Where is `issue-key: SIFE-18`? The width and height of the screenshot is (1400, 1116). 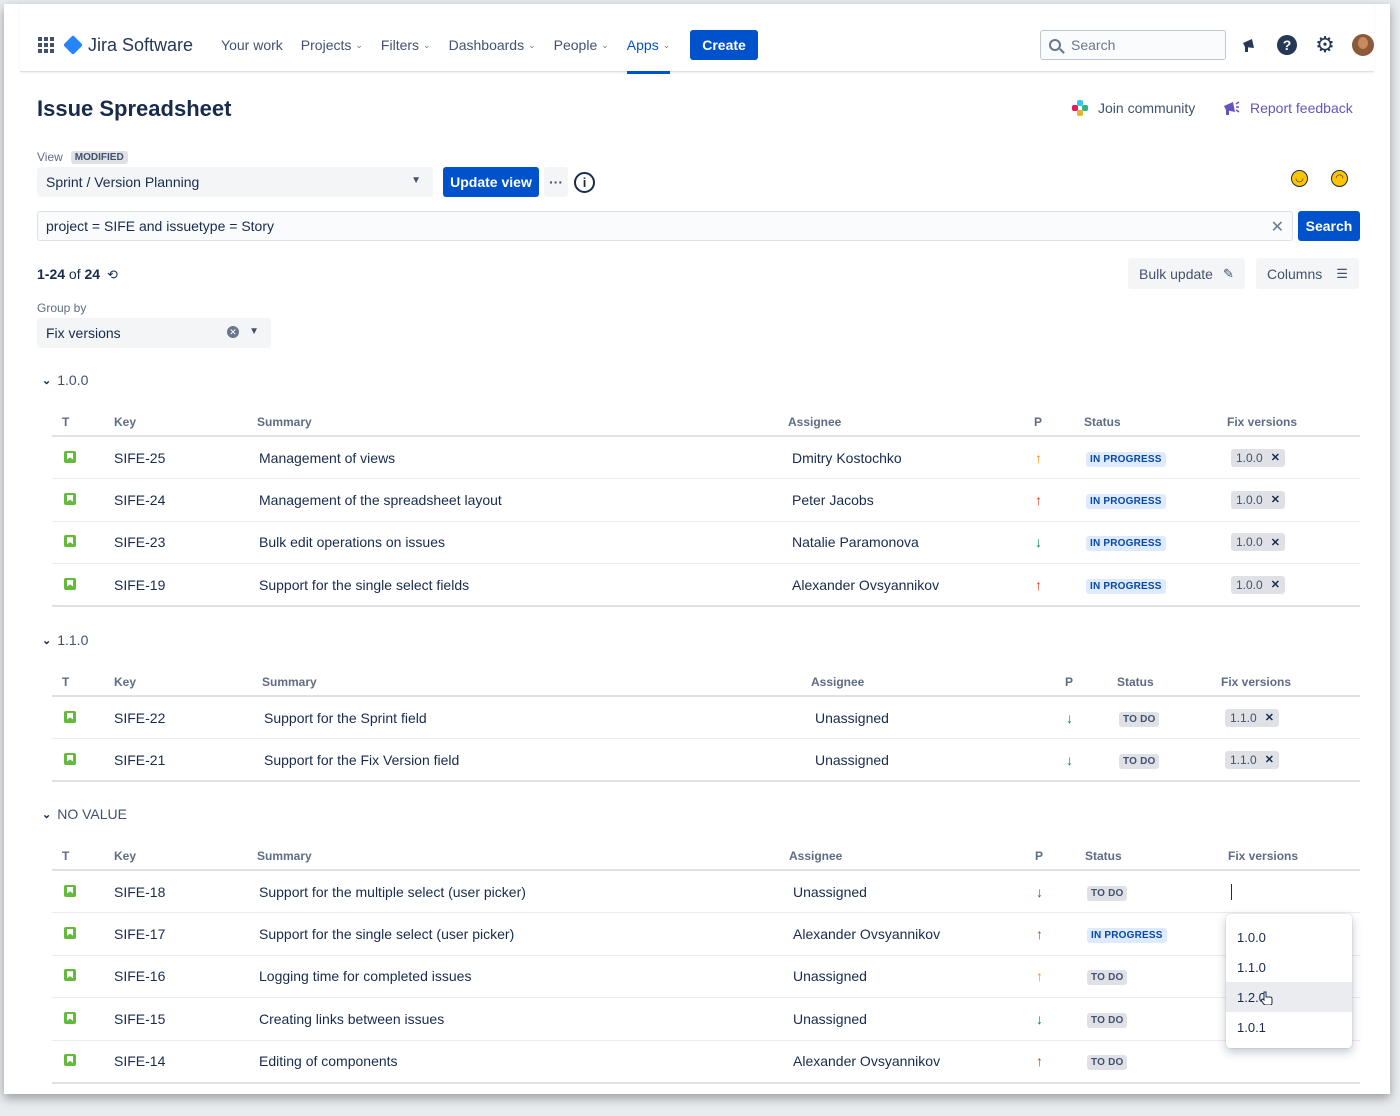 issue-key: SIFE-18 is located at coordinates (139, 892).